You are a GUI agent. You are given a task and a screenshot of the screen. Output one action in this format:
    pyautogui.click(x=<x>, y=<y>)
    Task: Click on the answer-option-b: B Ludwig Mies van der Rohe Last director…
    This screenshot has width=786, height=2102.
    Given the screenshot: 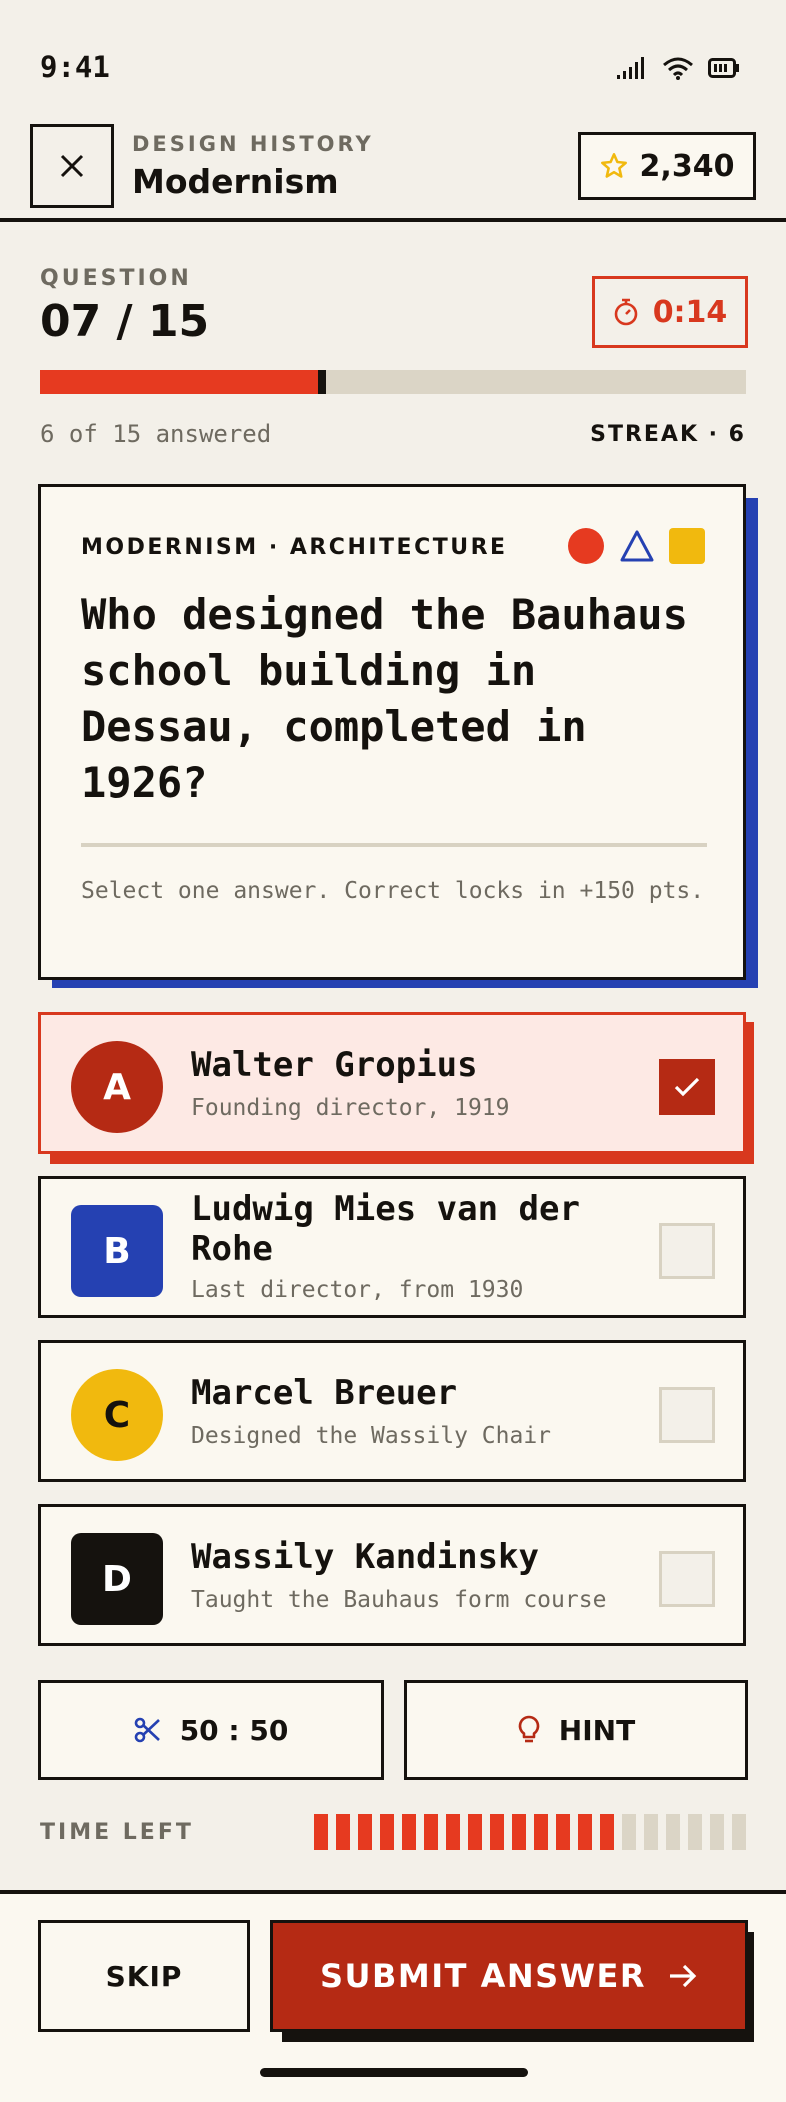 What is the action you would take?
    pyautogui.click(x=392, y=1247)
    